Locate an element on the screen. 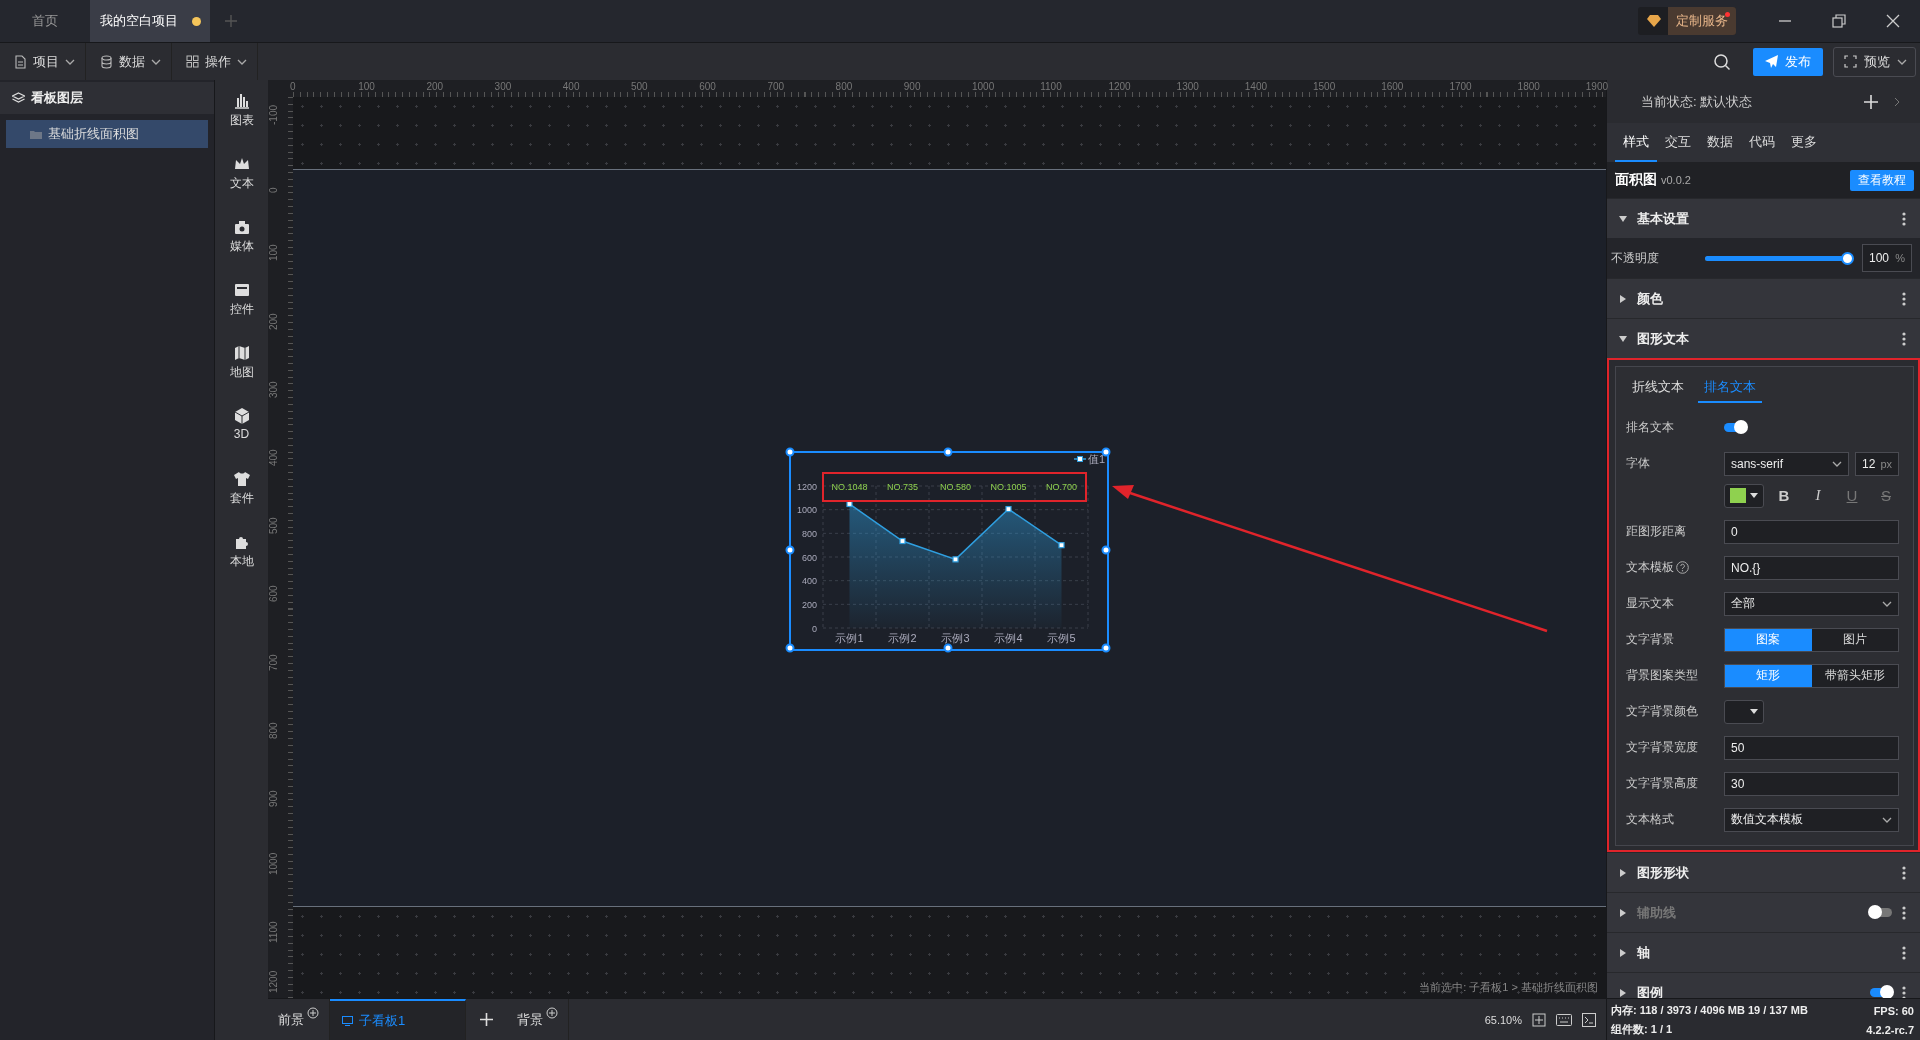  terminal-icon is located at coordinates (1589, 1019).